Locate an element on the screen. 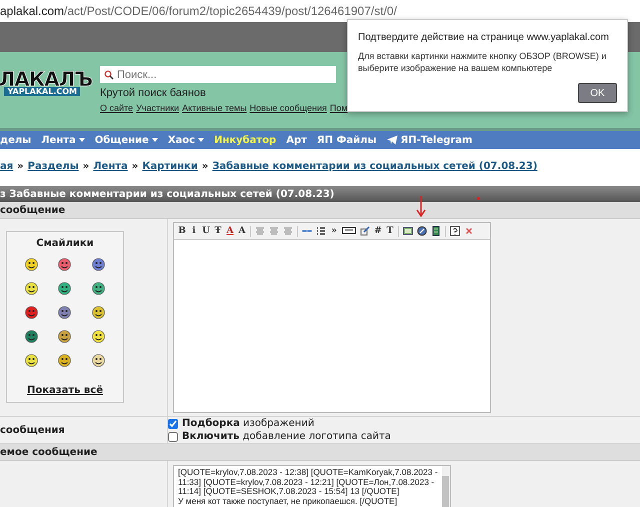 This screenshot has width=640, height=507. close-icon is located at coordinates (469, 231).